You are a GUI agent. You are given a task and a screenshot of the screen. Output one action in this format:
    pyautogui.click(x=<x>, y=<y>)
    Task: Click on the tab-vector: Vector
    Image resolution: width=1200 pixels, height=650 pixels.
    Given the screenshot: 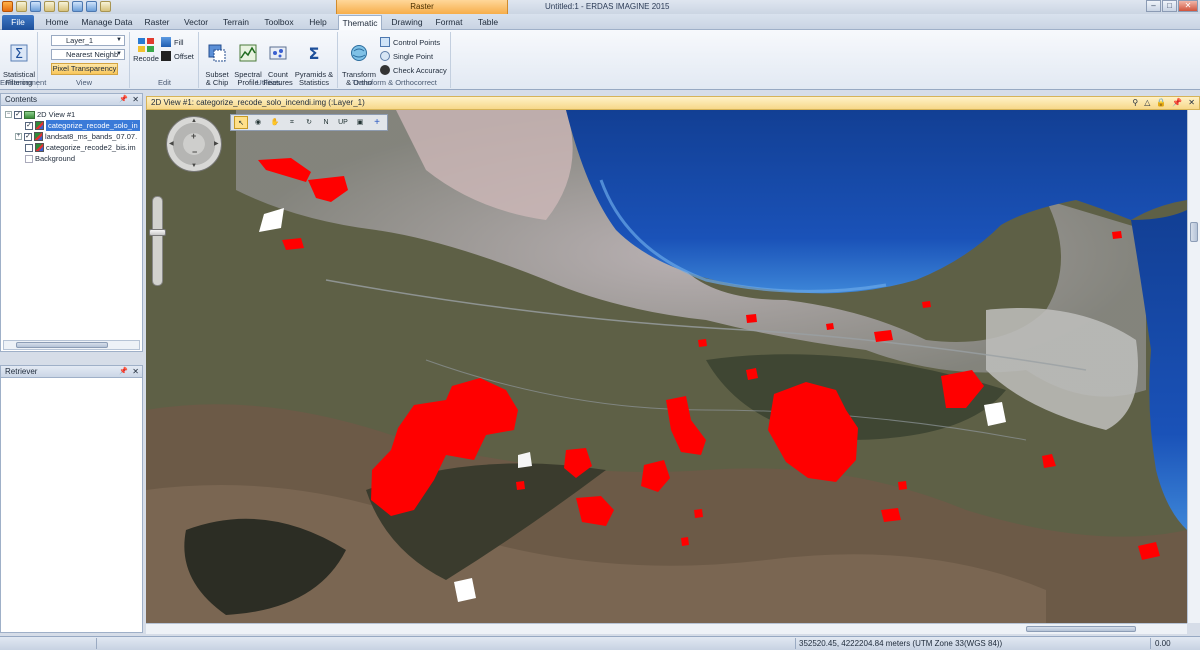 What is the action you would take?
    pyautogui.click(x=196, y=22)
    